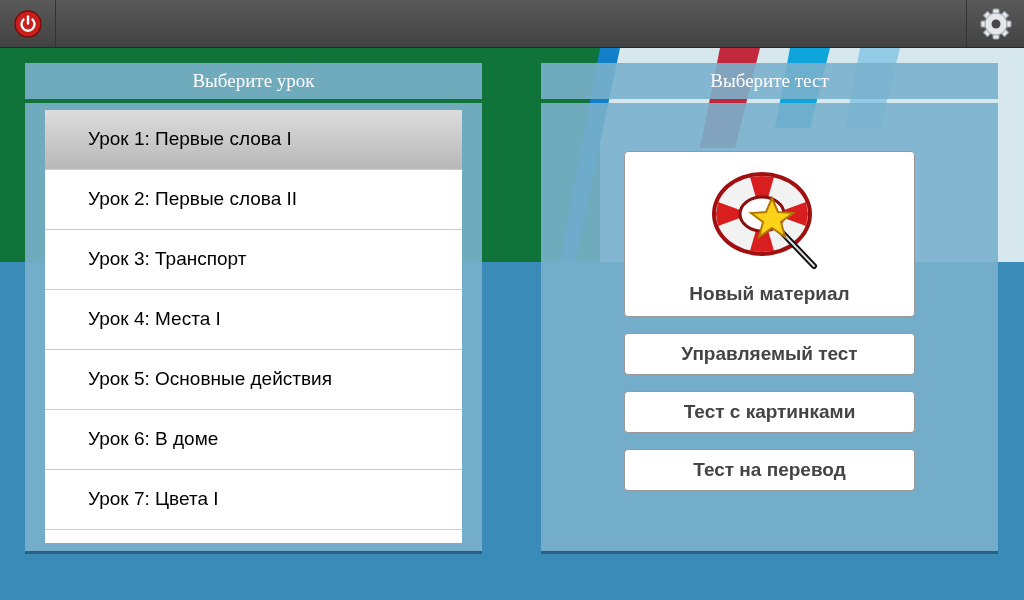 This screenshot has height=600, width=1024. What do you see at coordinates (253, 81) in the screenshot?
I see `panel-header: Выберите урок` at bounding box center [253, 81].